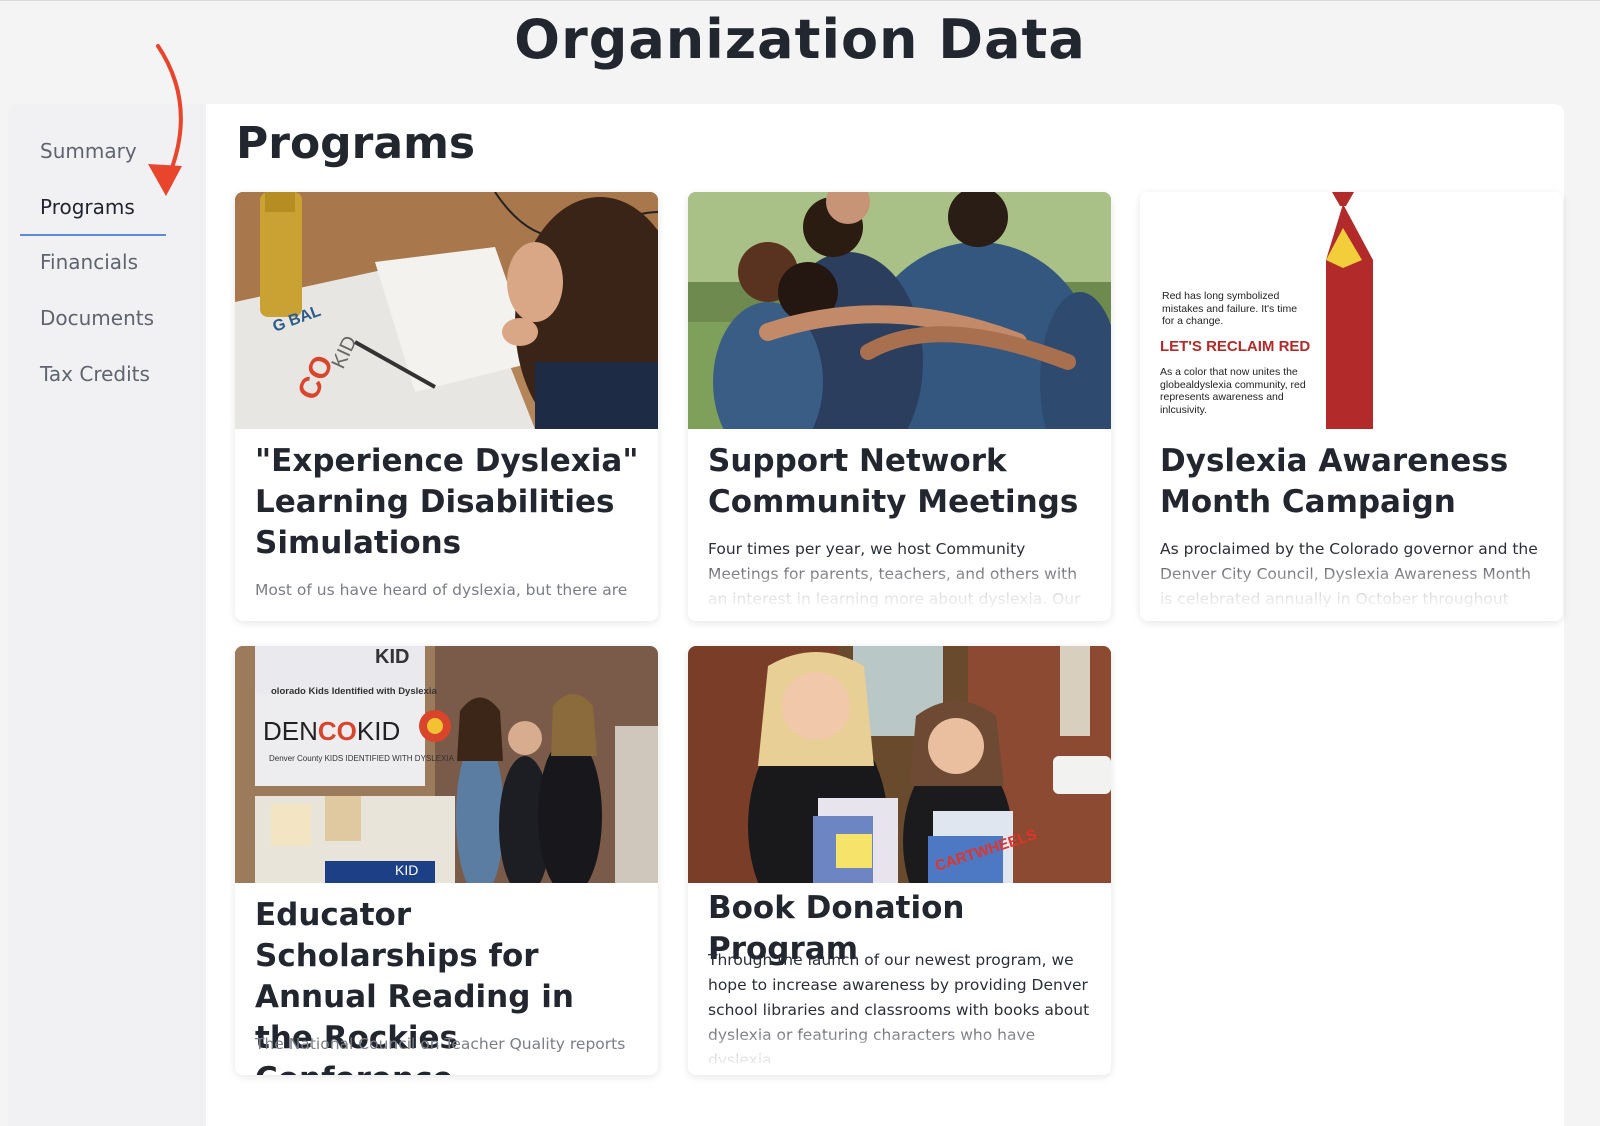 Image resolution: width=1600 pixels, height=1126 pixels. Describe the element at coordinates (95, 374) in the screenshot. I see `sidebar-item-tax-credits: Tax Credits` at that location.